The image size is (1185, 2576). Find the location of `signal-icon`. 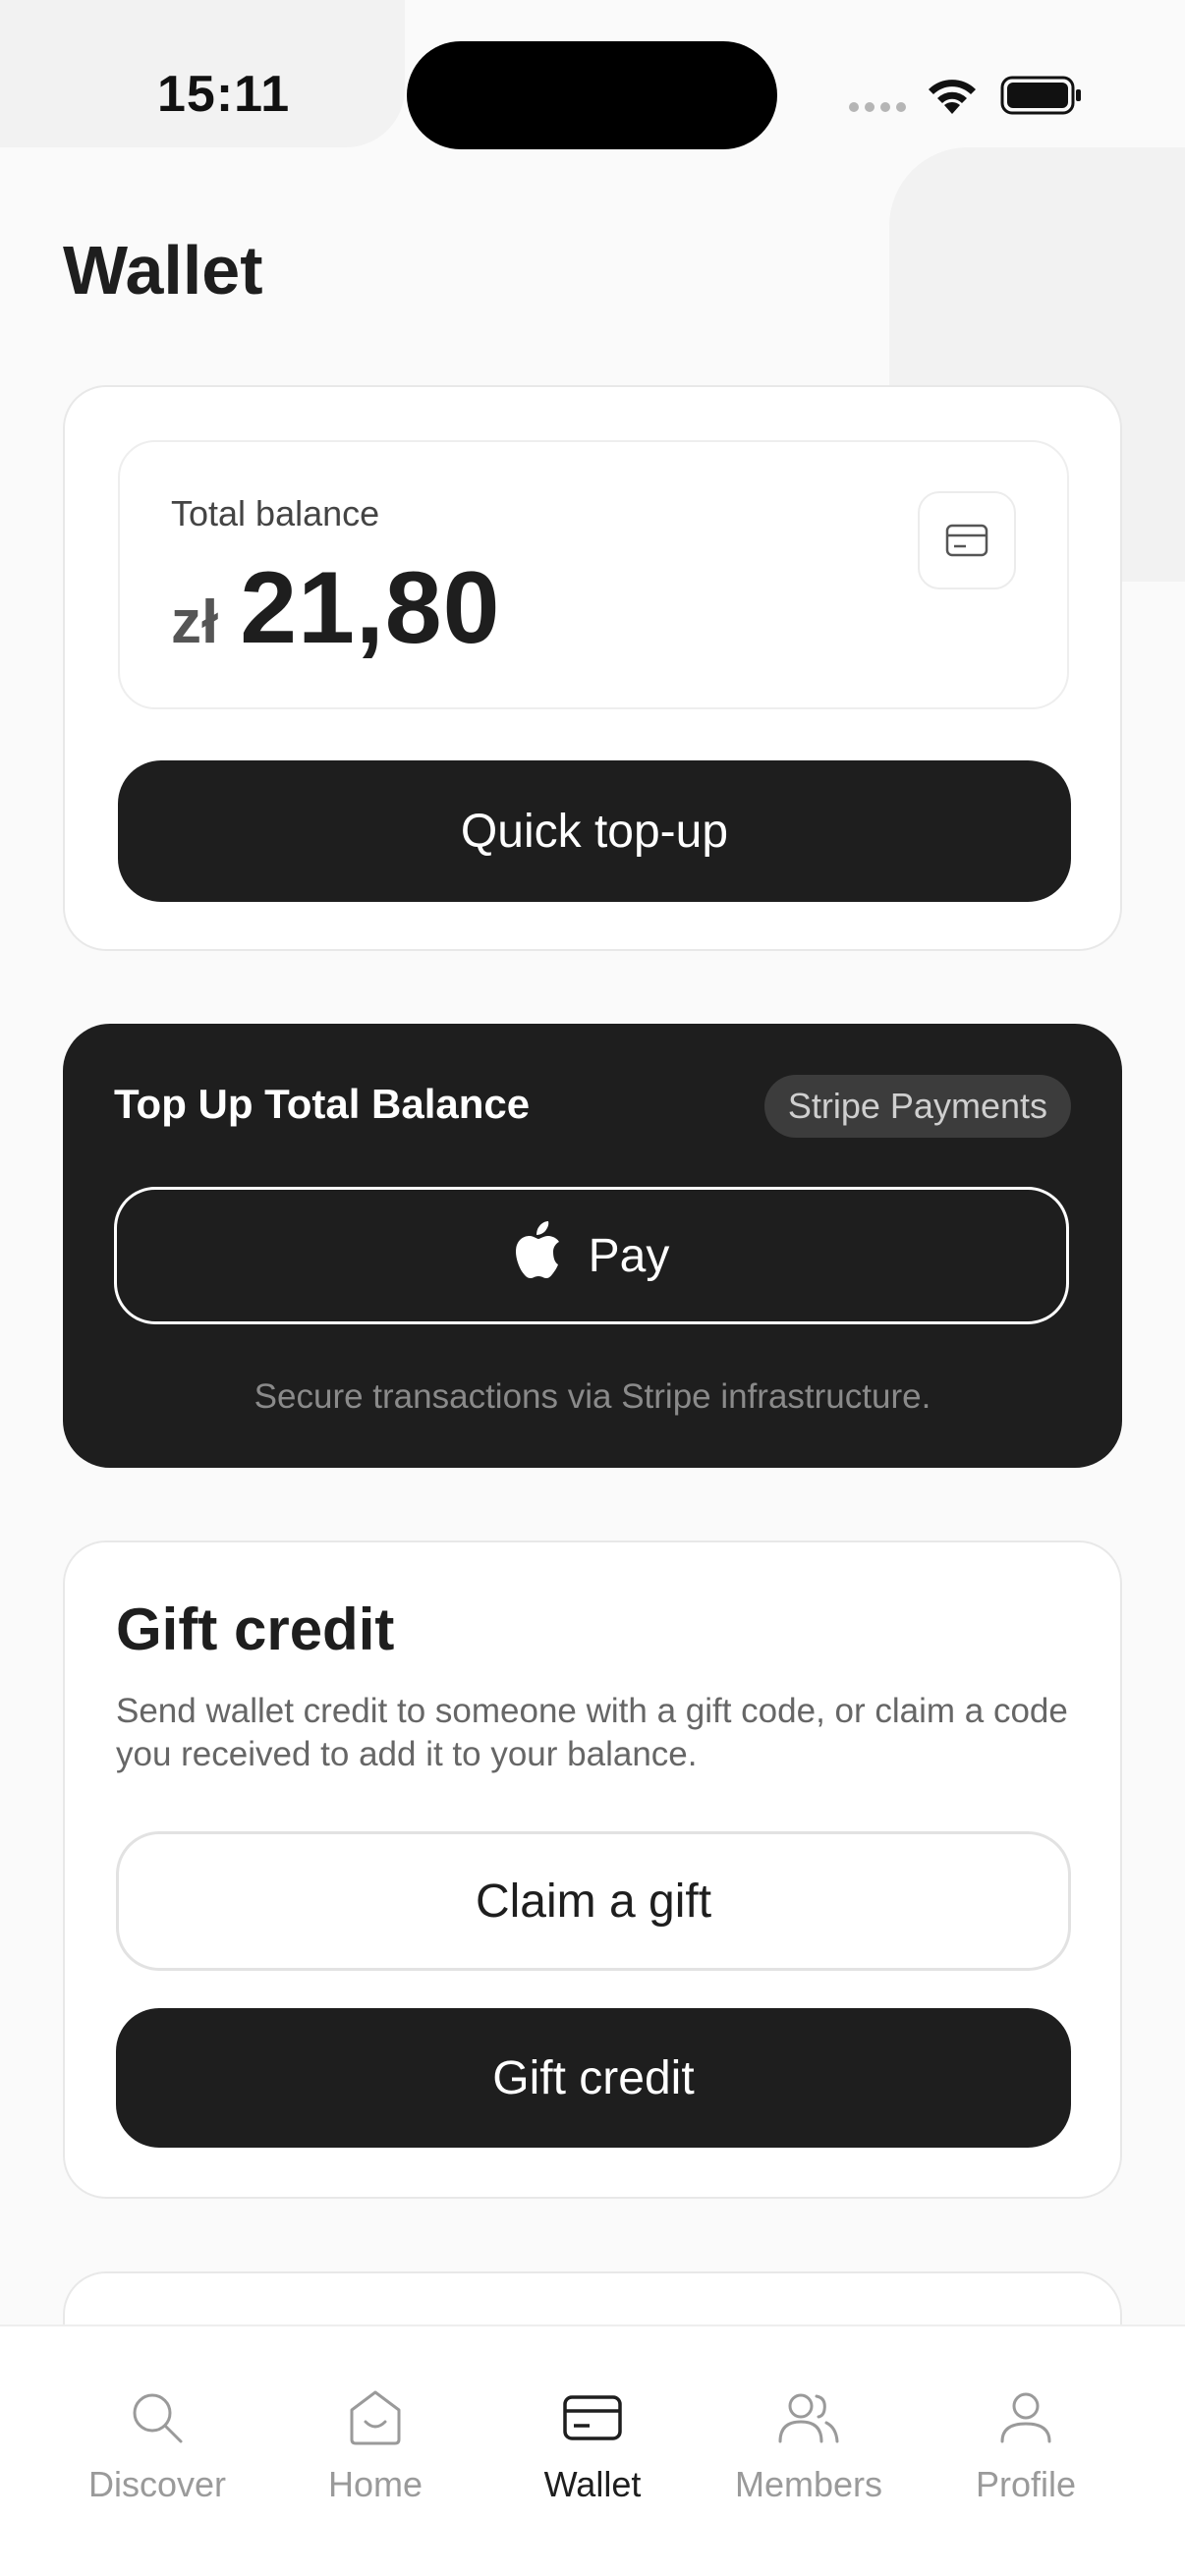

signal-icon is located at coordinates (878, 107).